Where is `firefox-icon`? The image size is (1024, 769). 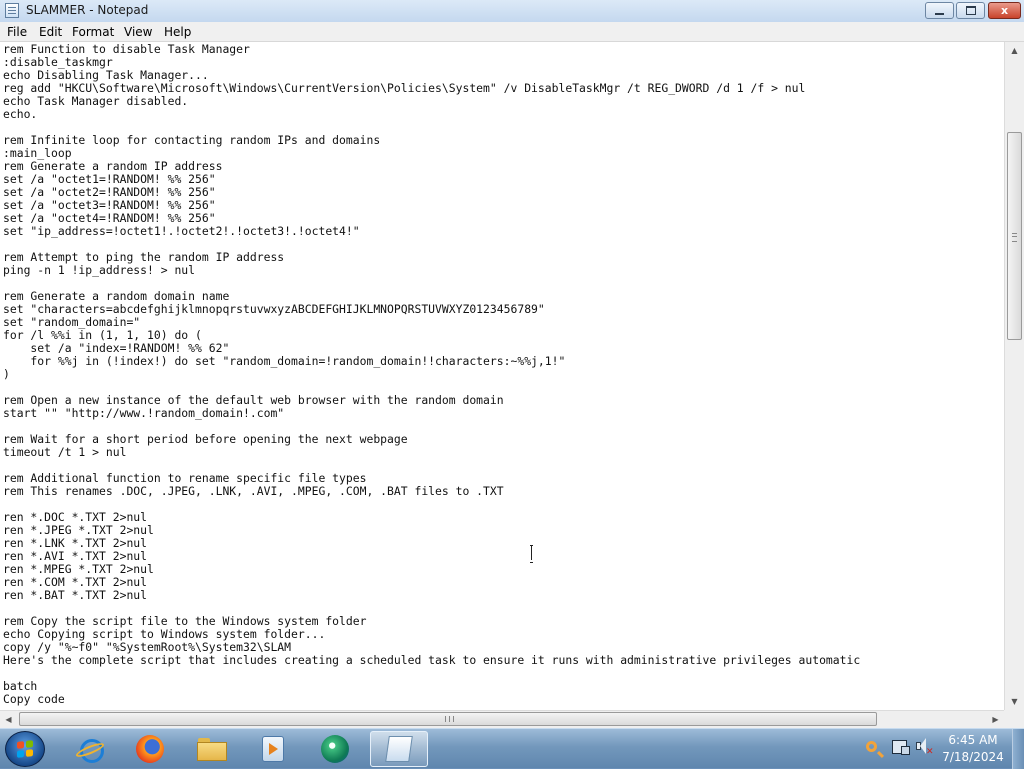 firefox-icon is located at coordinates (150, 749).